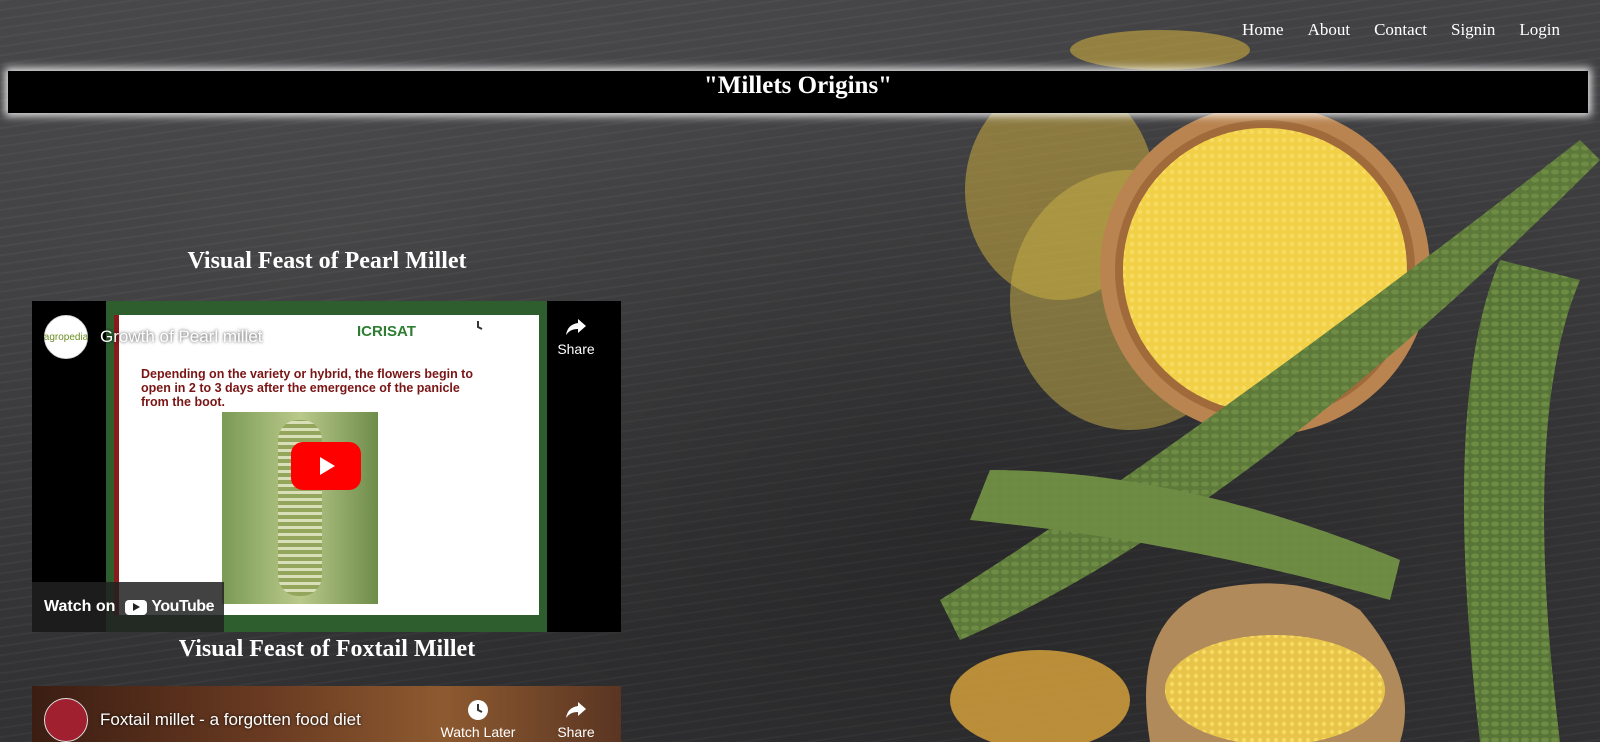  I want to click on play-button, so click(326, 466).